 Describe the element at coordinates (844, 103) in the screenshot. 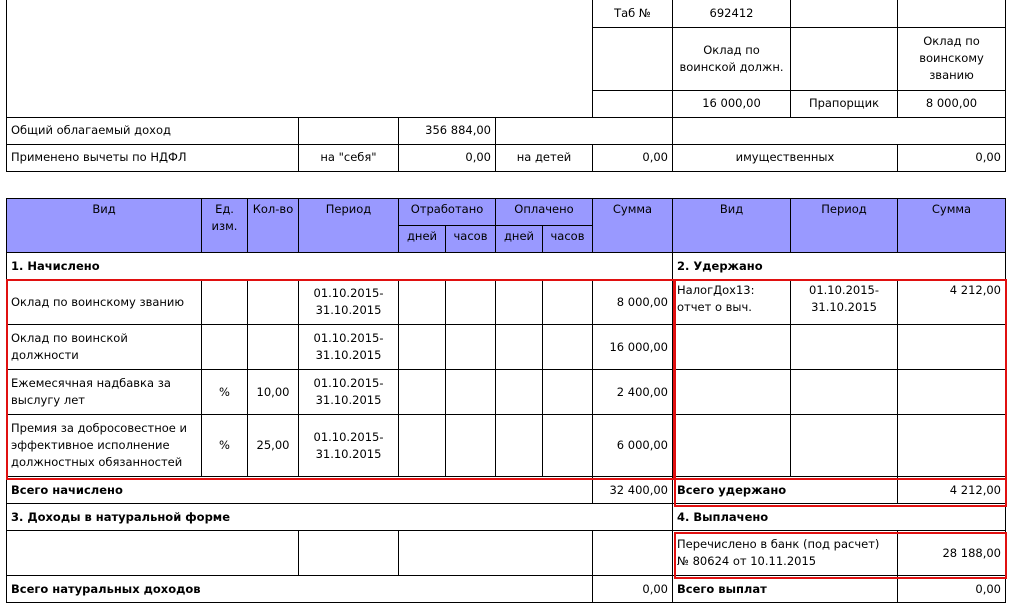

I see `rank-value: Прапорщик` at that location.